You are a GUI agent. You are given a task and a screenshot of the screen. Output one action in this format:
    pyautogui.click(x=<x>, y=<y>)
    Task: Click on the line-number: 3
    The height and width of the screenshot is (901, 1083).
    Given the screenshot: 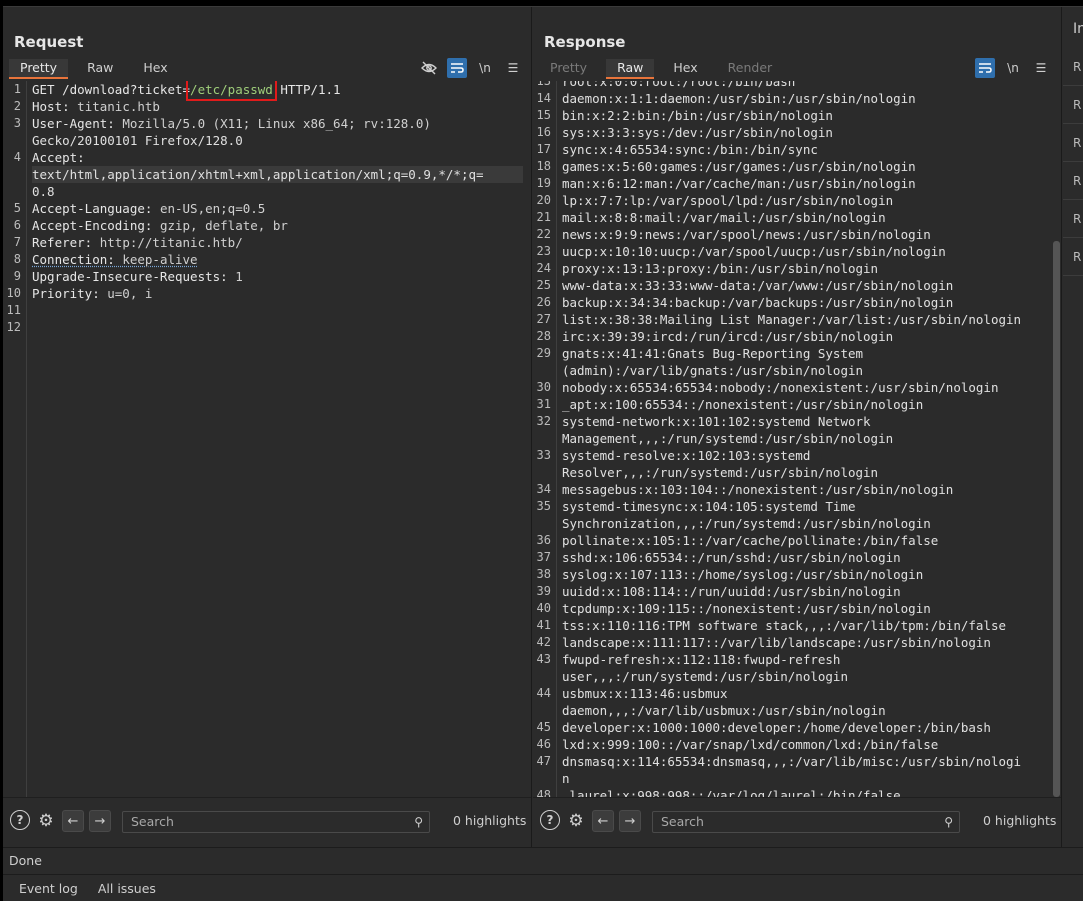 What is the action you would take?
    pyautogui.click(x=17, y=123)
    